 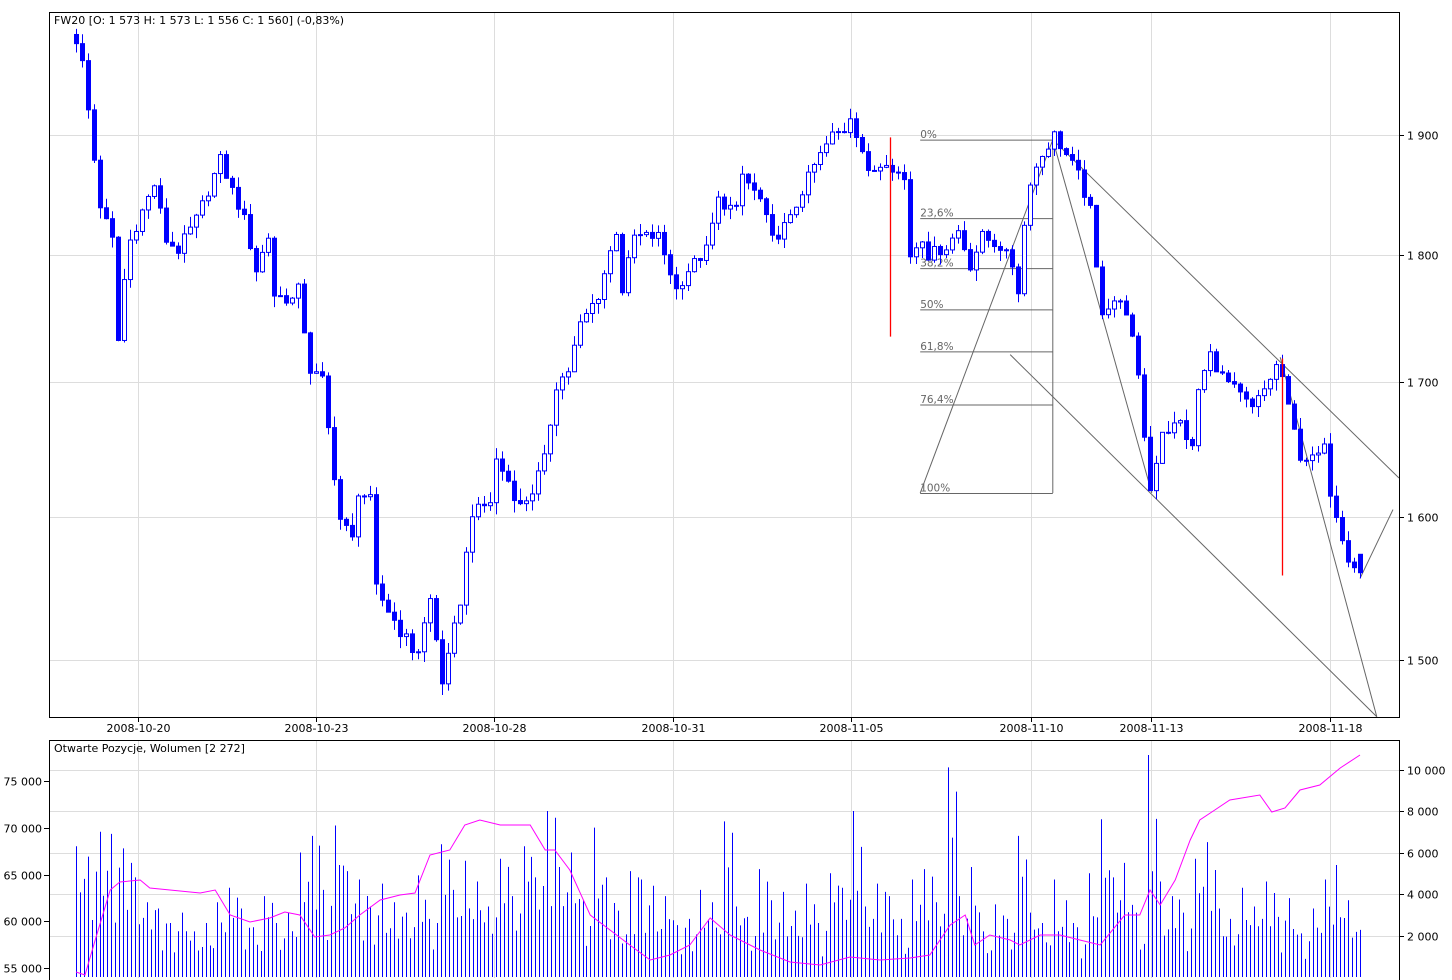 I want to click on x-tick-label: 2008-10-20, so click(x=139, y=728).